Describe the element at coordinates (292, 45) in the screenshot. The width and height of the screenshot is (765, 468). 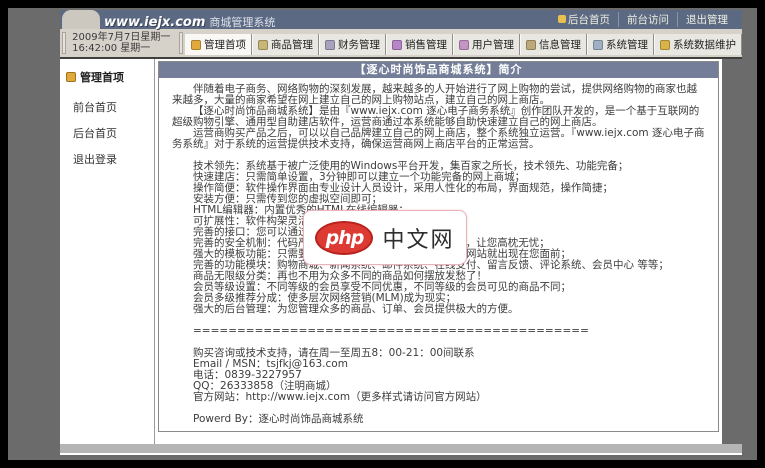
I see `tab-goods-label: 商品管理` at that location.